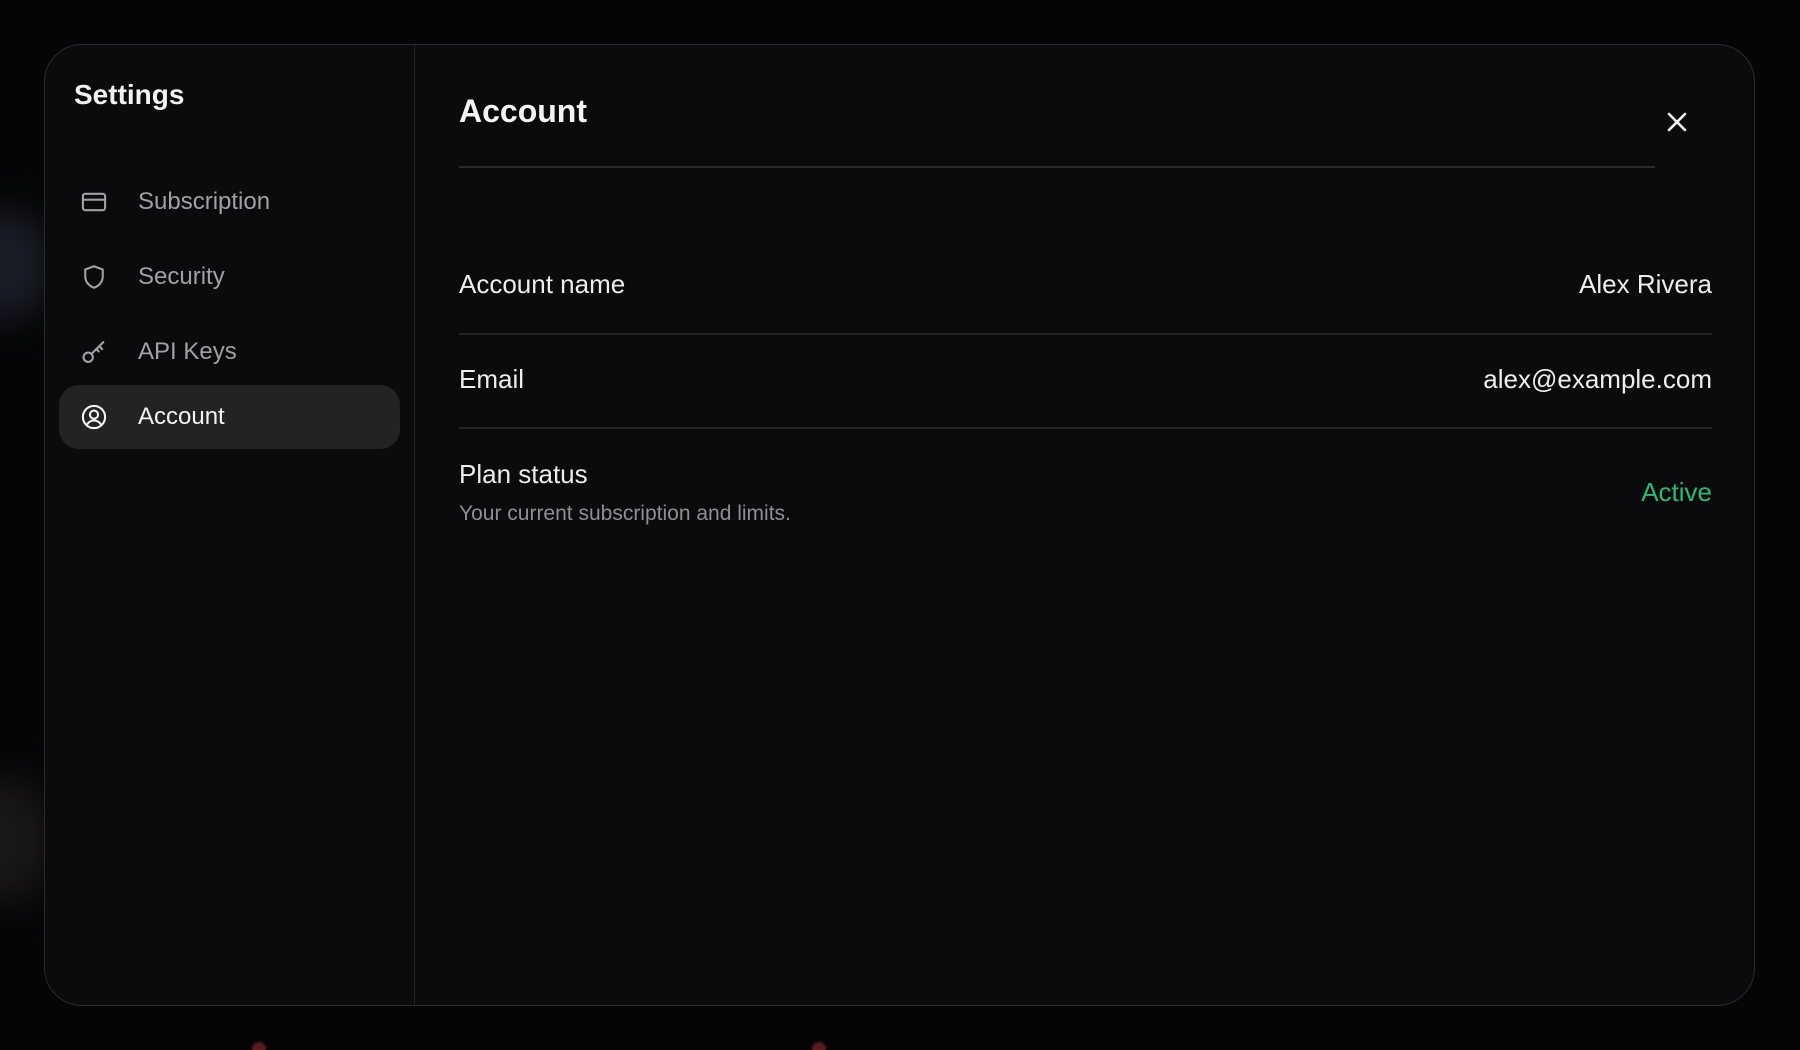  I want to click on close-button, so click(1677, 124).